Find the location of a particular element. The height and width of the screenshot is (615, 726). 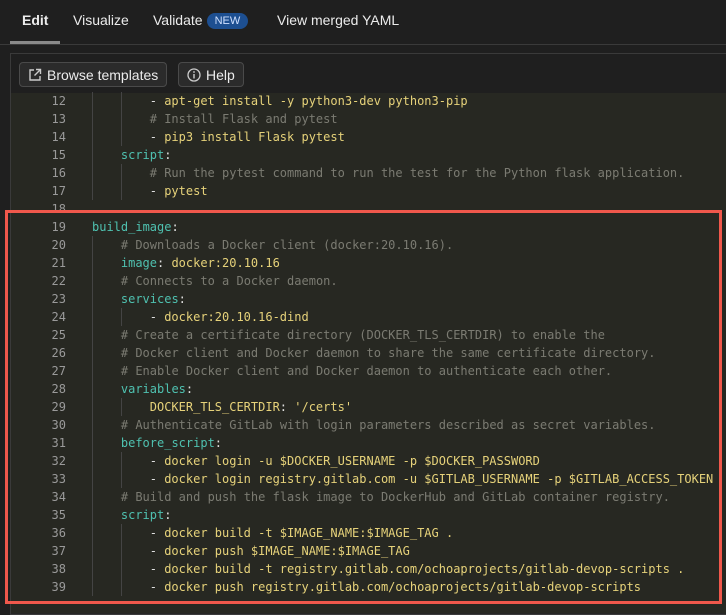

code-line: 24 - docker:20.10.16-dind is located at coordinates (368, 317).